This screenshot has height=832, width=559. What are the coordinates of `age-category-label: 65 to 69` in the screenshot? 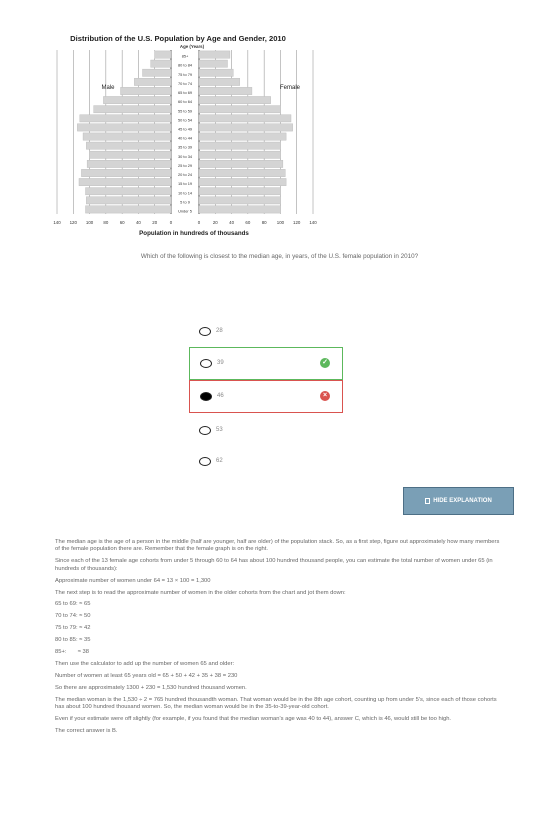 It's located at (185, 92).